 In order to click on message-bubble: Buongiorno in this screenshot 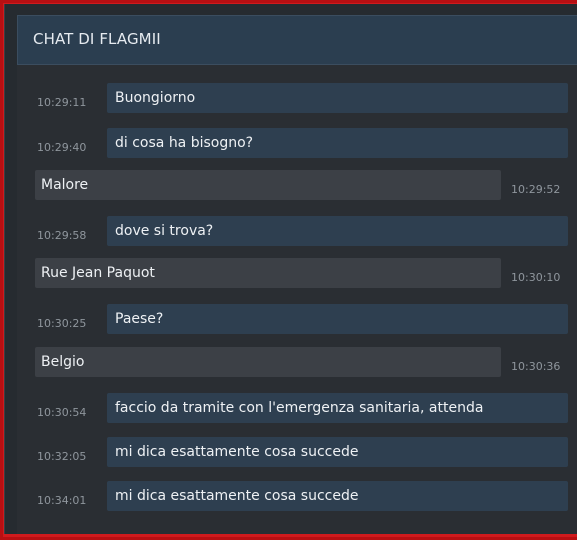, I will do `click(337, 98)`.